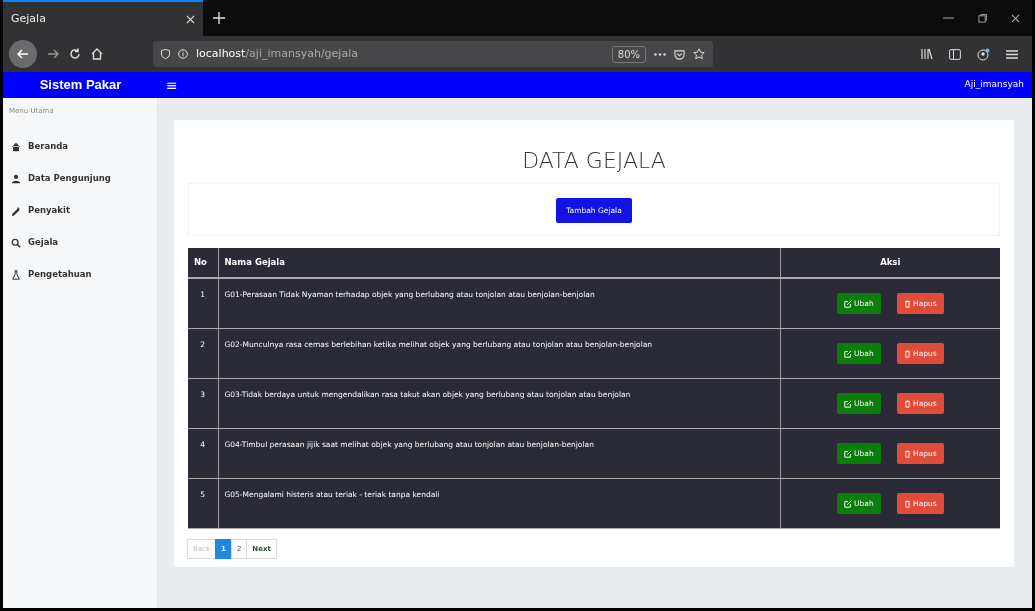  I want to click on back-icon, so click(23, 54).